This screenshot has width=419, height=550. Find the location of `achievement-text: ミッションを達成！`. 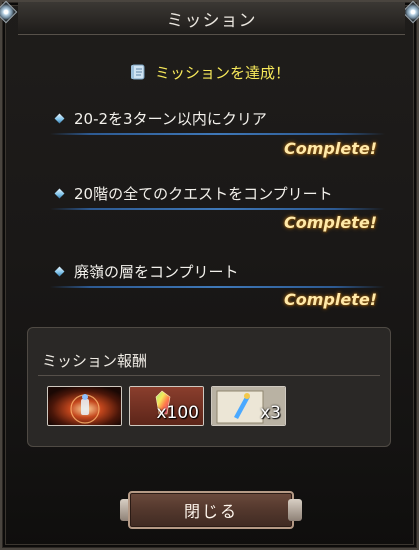

achievement-text: ミッションを達成！ is located at coordinates (222, 73).